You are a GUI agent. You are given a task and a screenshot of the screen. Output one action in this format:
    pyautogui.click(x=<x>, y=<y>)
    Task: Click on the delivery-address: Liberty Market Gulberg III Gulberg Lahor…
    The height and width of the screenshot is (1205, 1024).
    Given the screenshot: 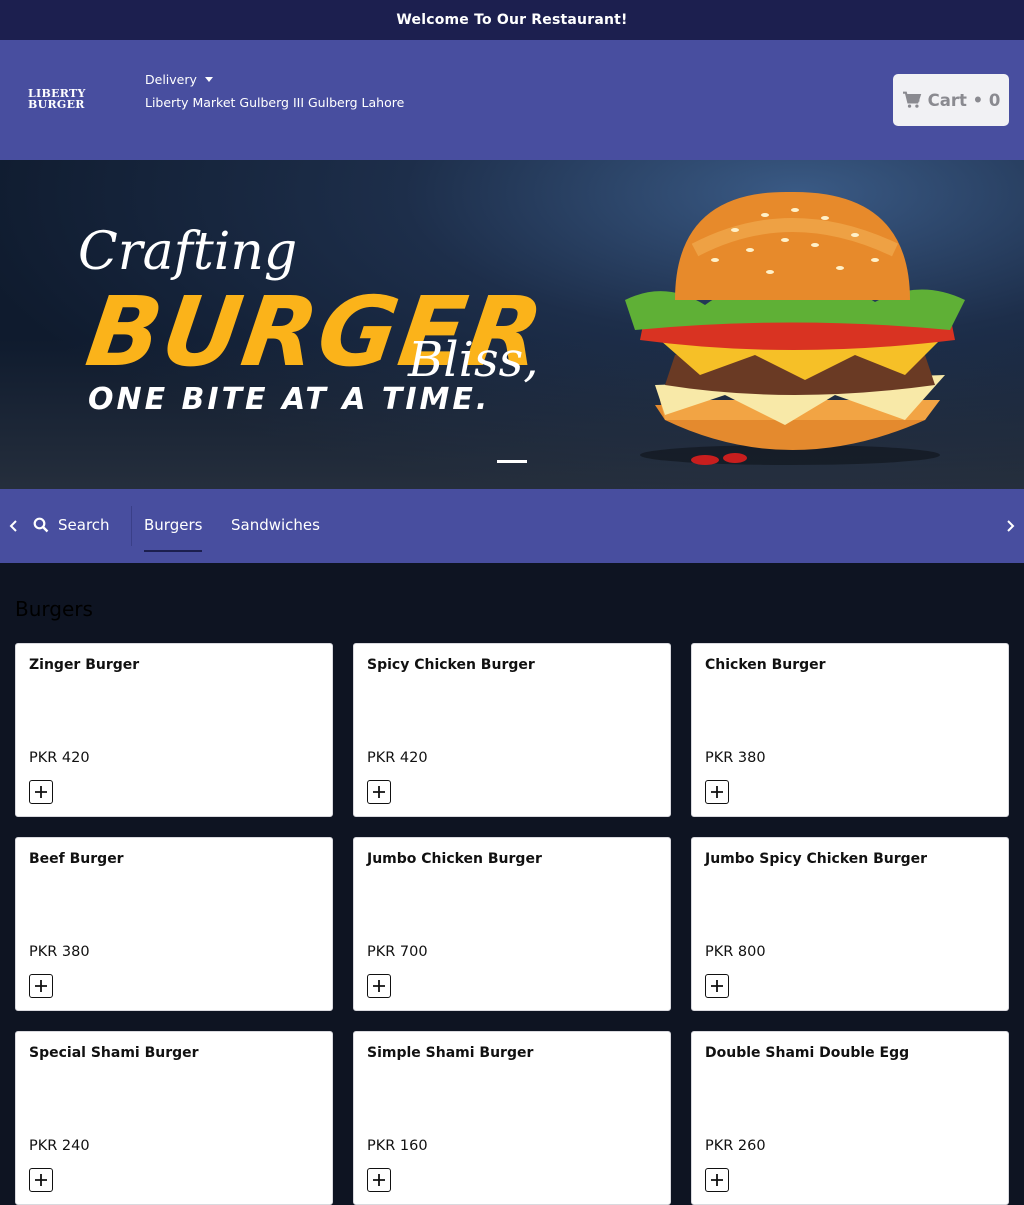 What is the action you would take?
    pyautogui.click(x=274, y=102)
    